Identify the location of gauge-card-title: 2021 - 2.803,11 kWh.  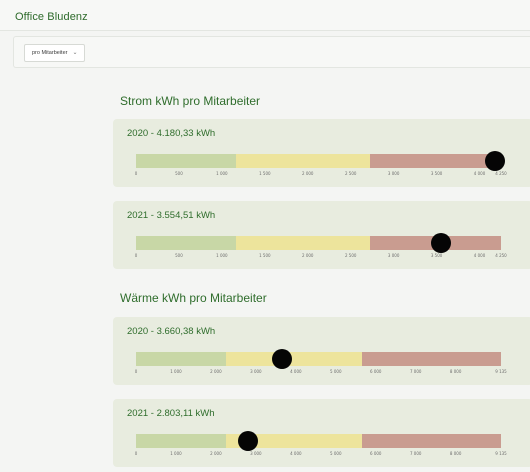
(171, 413).